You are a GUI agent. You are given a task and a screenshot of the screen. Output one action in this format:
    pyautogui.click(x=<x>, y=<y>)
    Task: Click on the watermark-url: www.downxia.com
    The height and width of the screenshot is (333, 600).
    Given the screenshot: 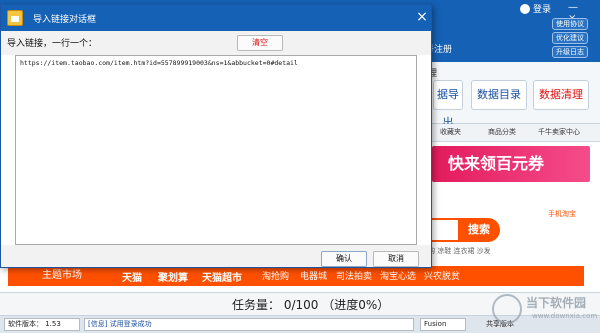 What is the action you would take?
    pyautogui.click(x=565, y=316)
    